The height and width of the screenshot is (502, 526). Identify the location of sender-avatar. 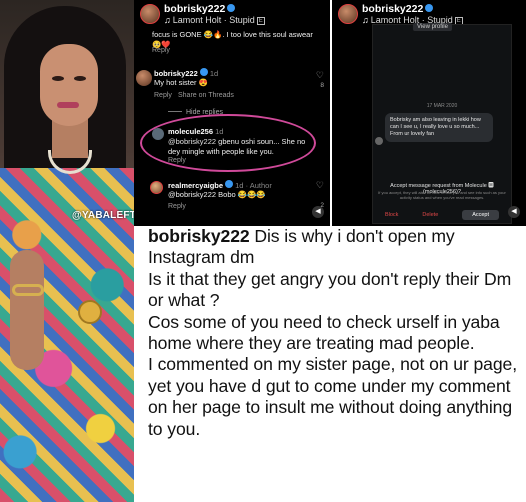
(379, 141).